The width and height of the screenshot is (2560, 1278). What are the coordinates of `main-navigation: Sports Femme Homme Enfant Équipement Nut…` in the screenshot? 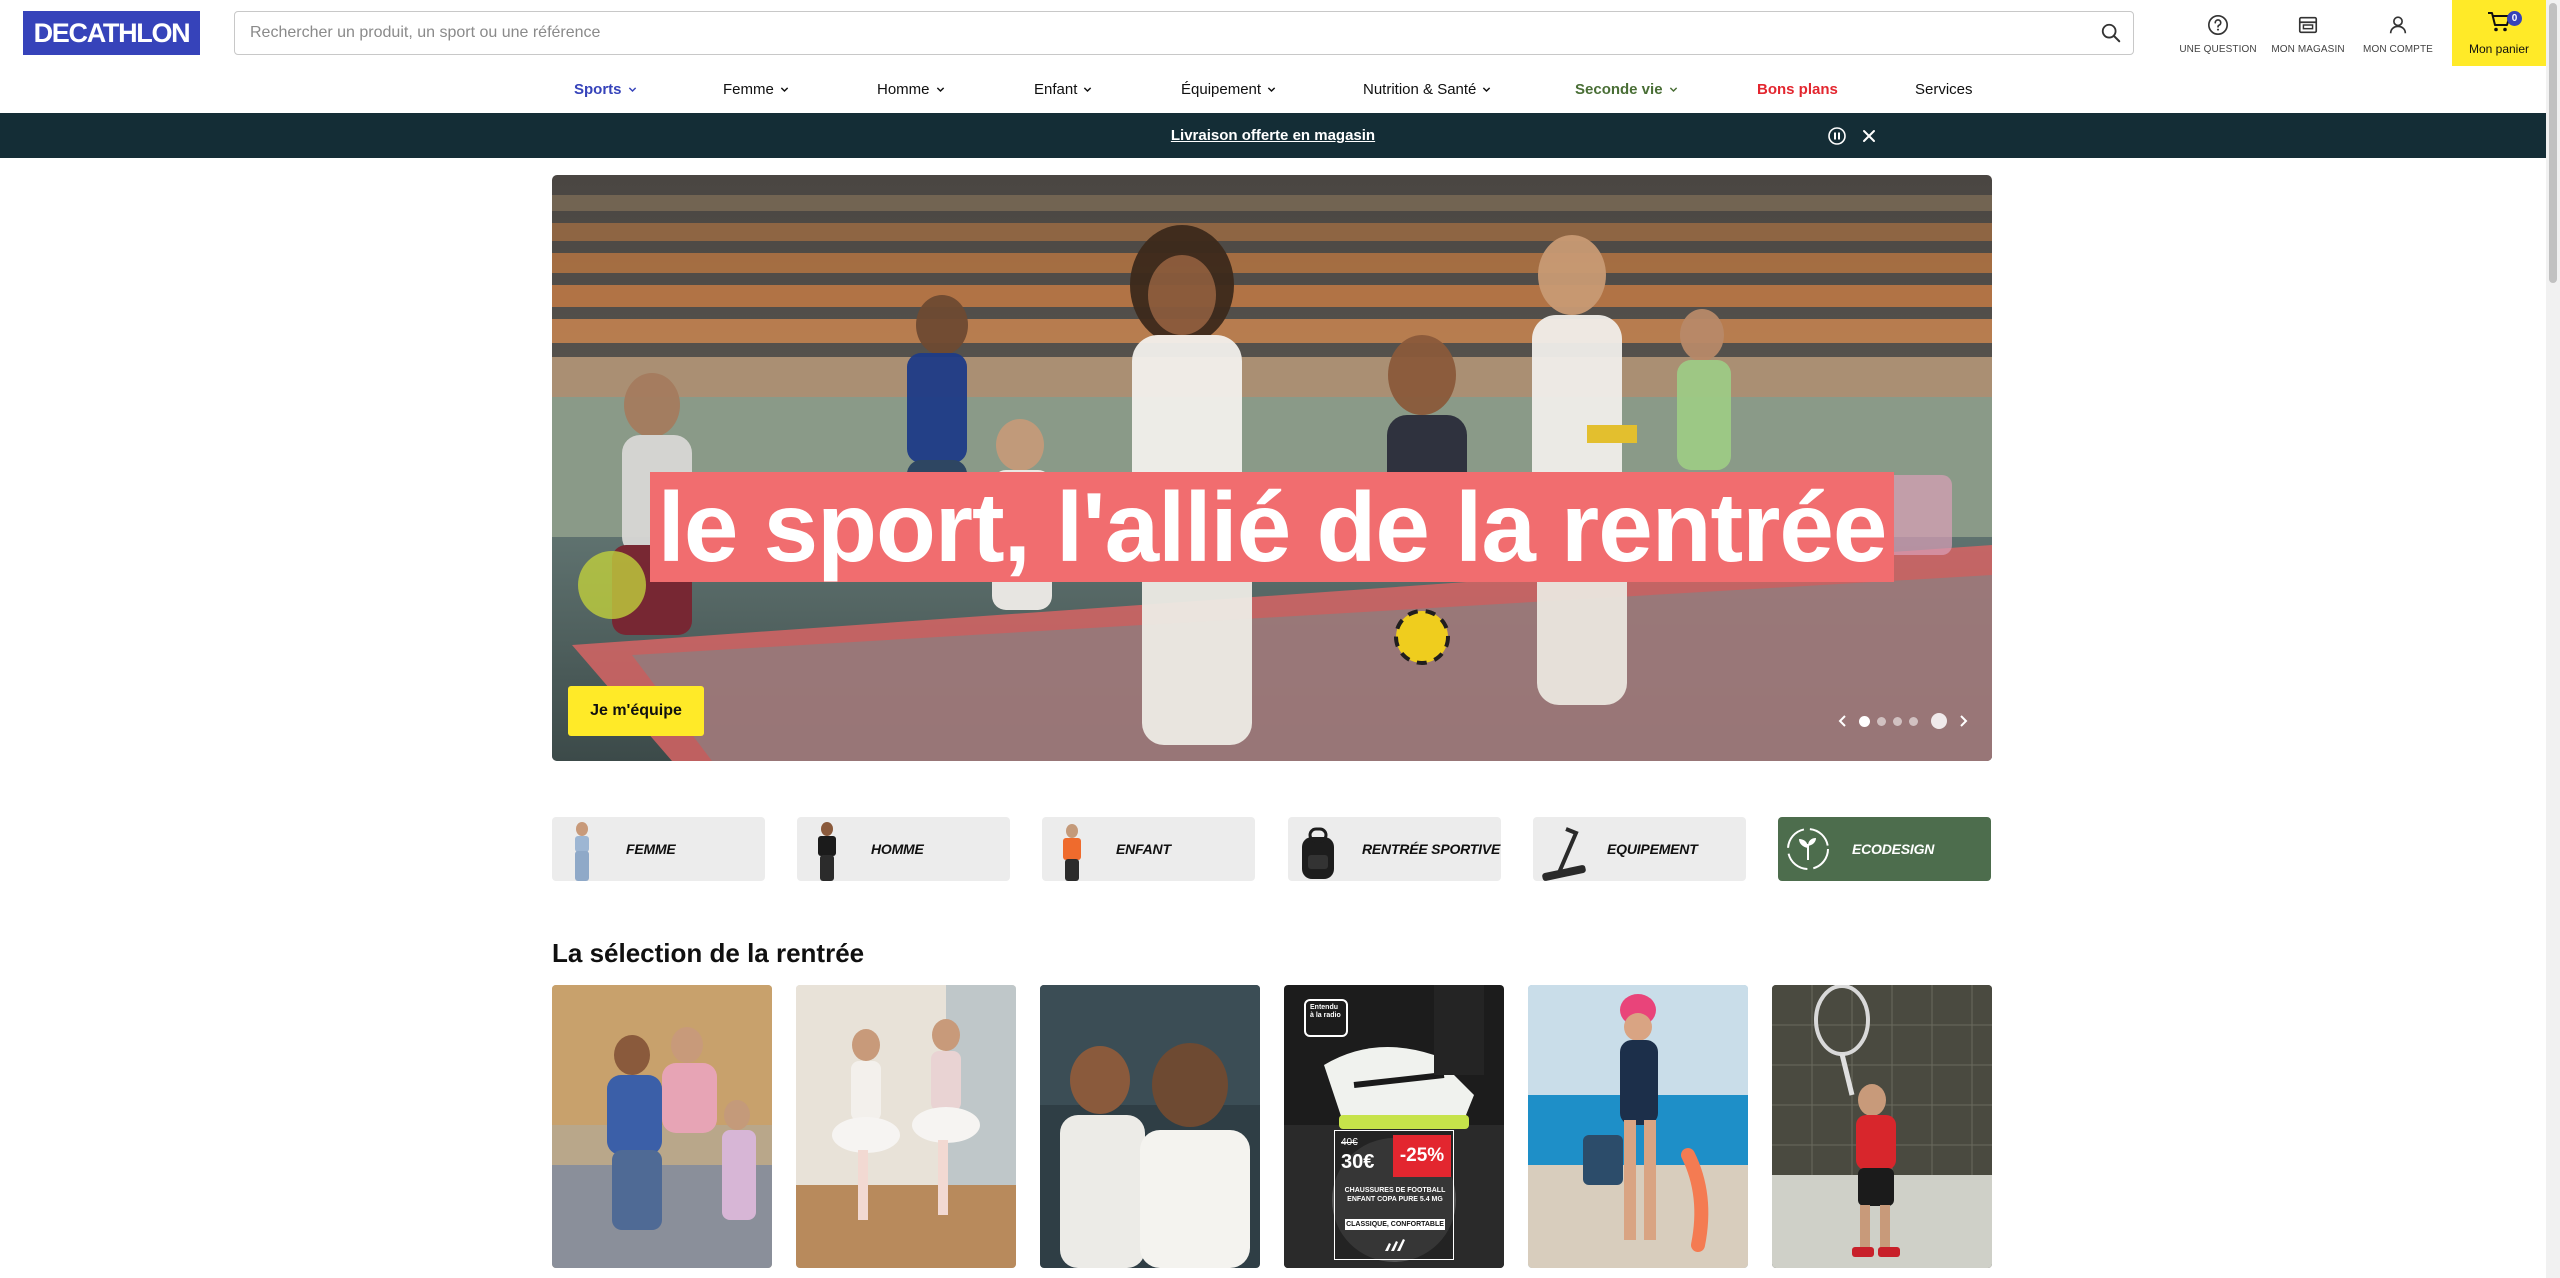 It's located at (1273, 89).